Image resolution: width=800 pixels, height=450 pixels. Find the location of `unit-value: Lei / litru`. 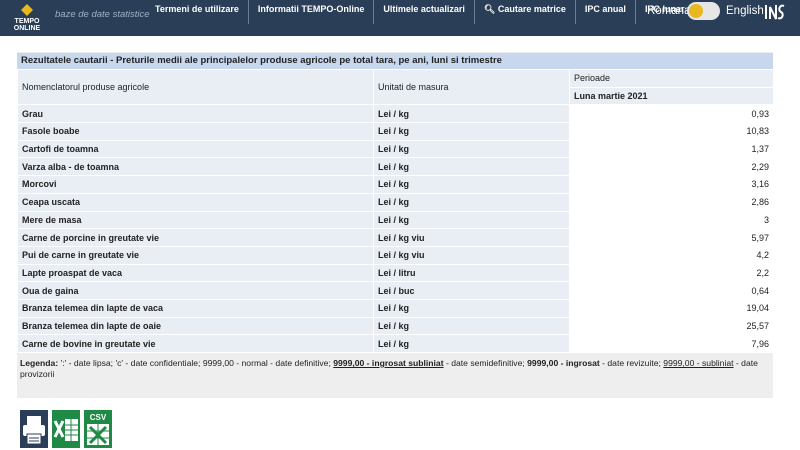

unit-value: Lei / litru is located at coordinates (471, 273).